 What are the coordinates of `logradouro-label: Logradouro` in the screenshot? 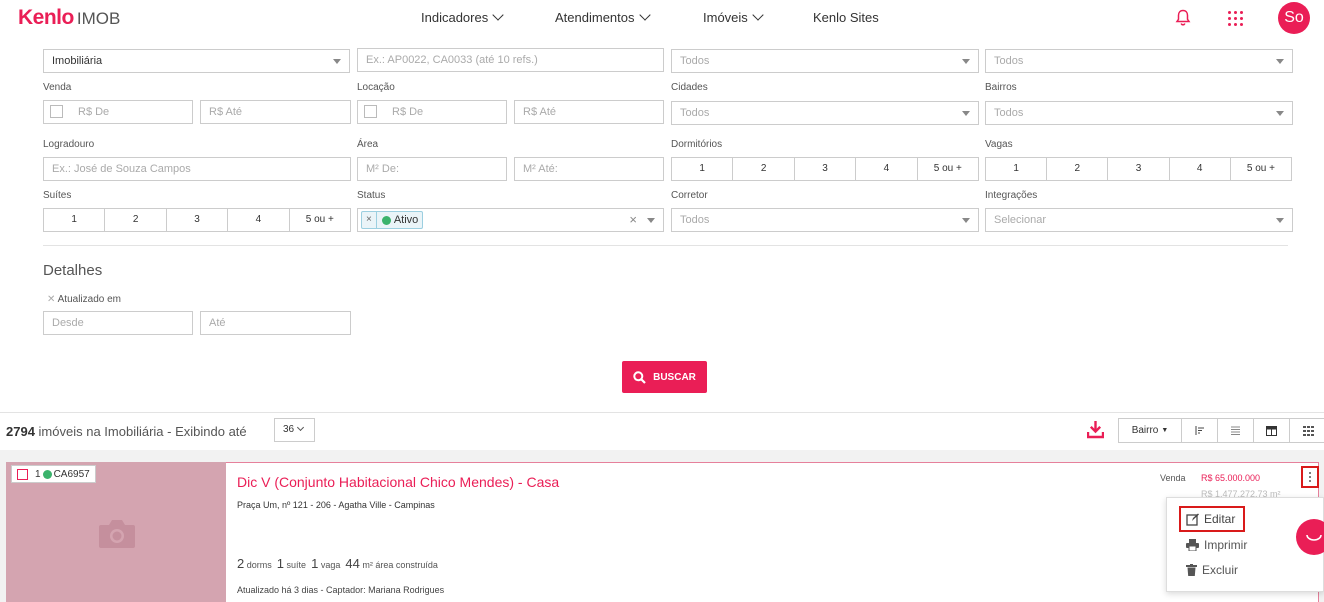 It's located at (69, 144).